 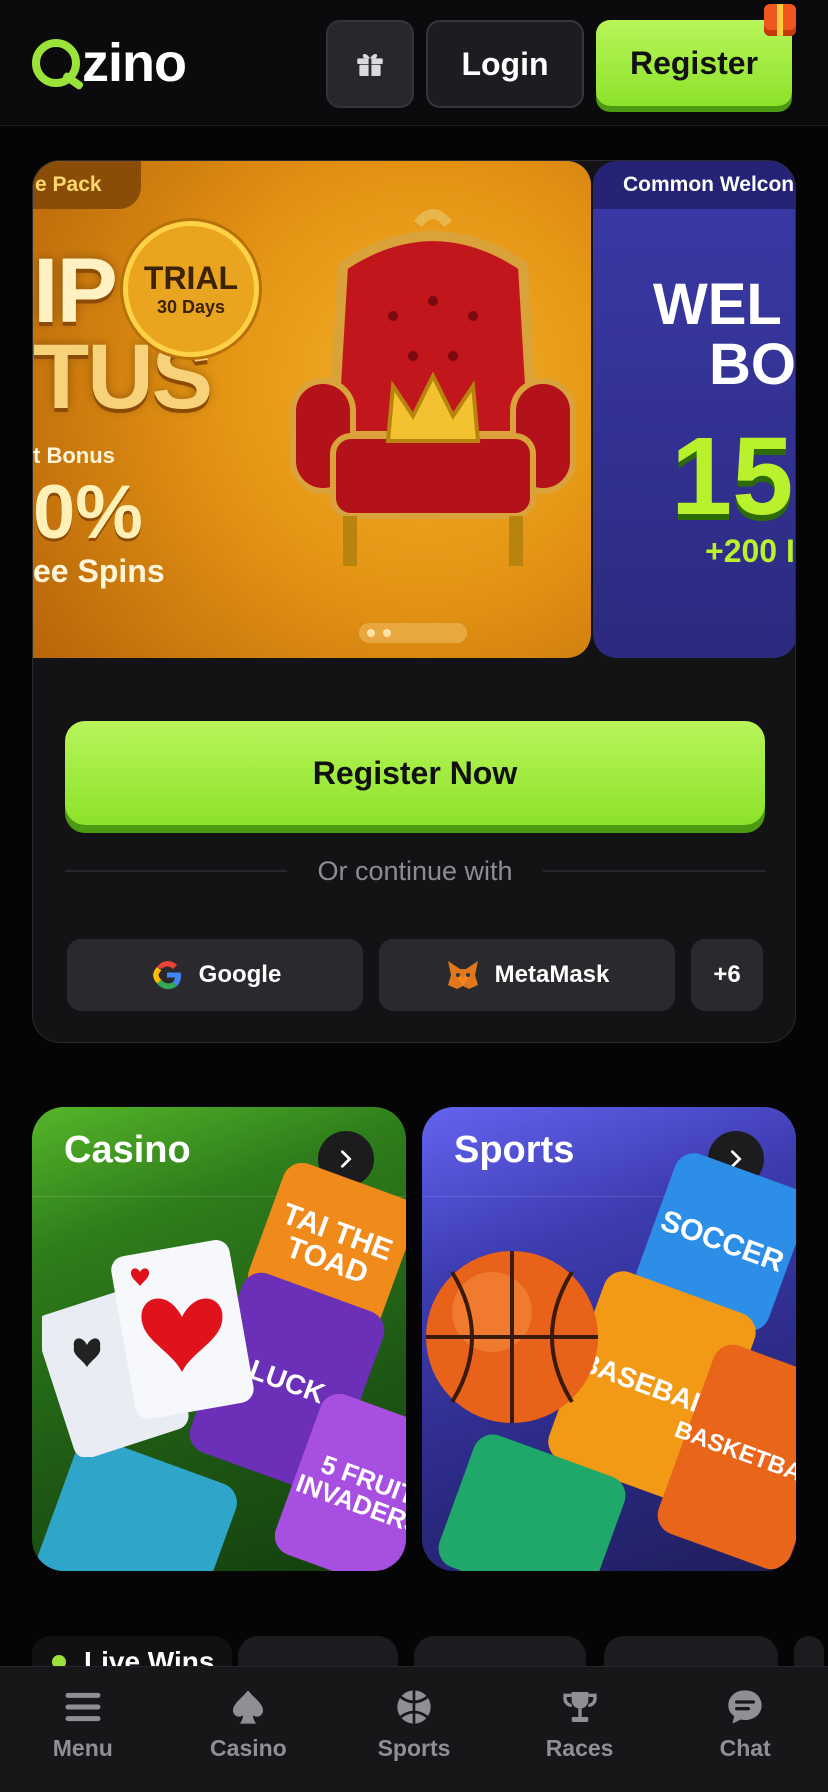 I want to click on divider-text: Or continue with, so click(x=415, y=870).